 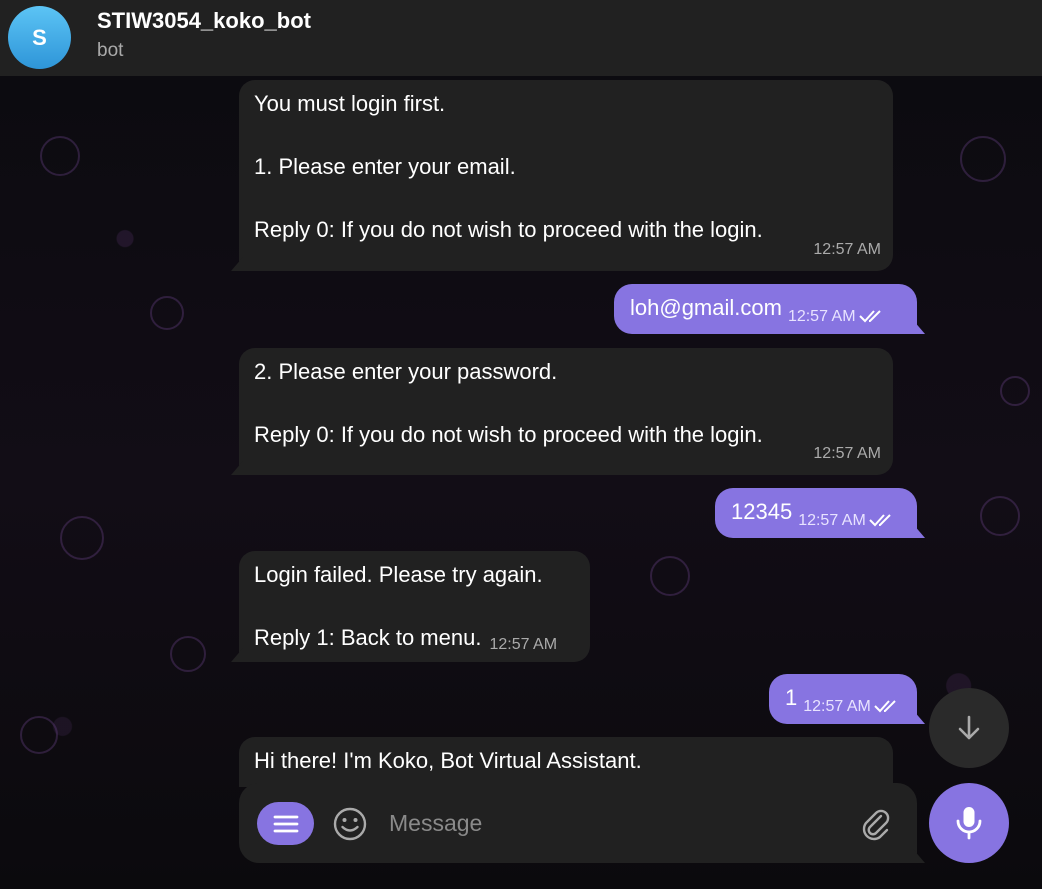 What do you see at coordinates (39, 37) in the screenshot?
I see `avatar: S` at bounding box center [39, 37].